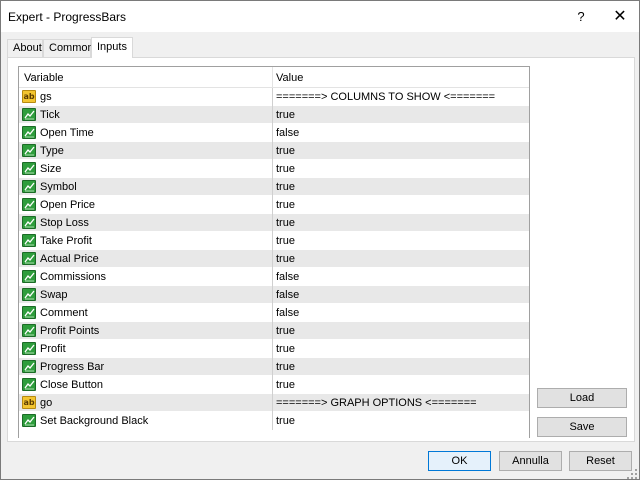 This screenshot has width=640, height=480. What do you see at coordinates (145, 115) in the screenshot?
I see `variable-cell: Tick` at bounding box center [145, 115].